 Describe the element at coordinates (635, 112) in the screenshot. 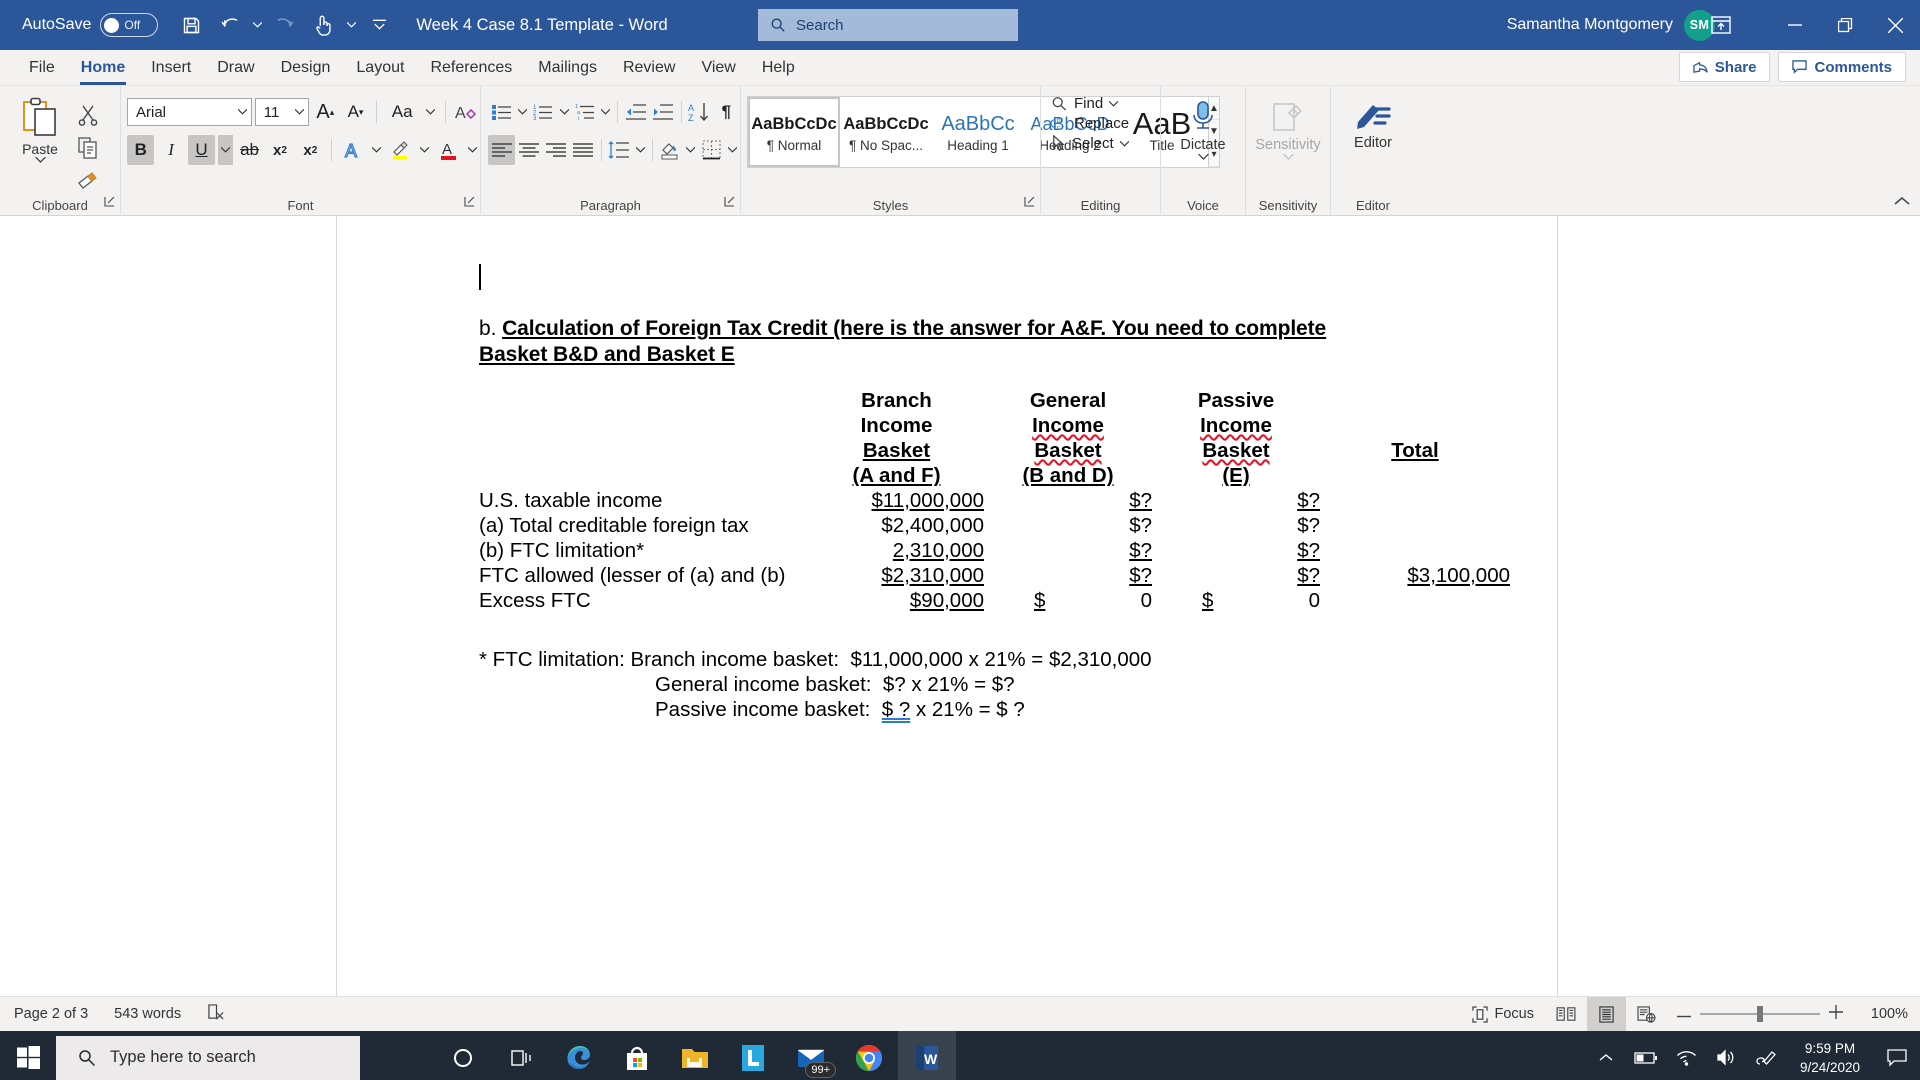

I see `decrease-indent-icon` at that location.